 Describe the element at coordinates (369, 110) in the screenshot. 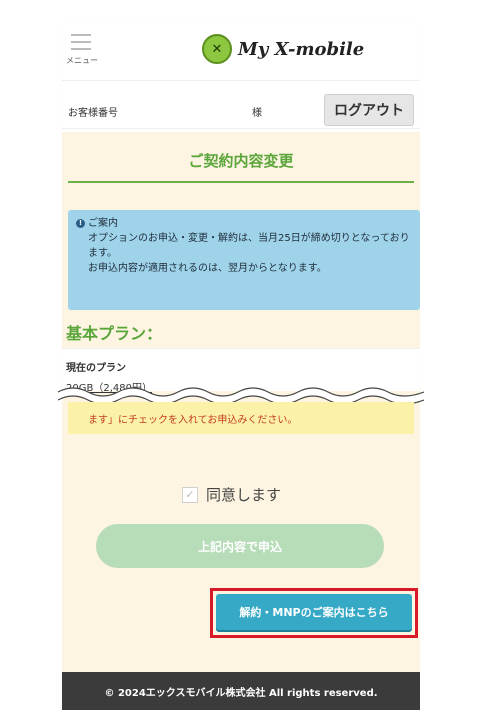

I see `logout-button: ログアウト` at that location.